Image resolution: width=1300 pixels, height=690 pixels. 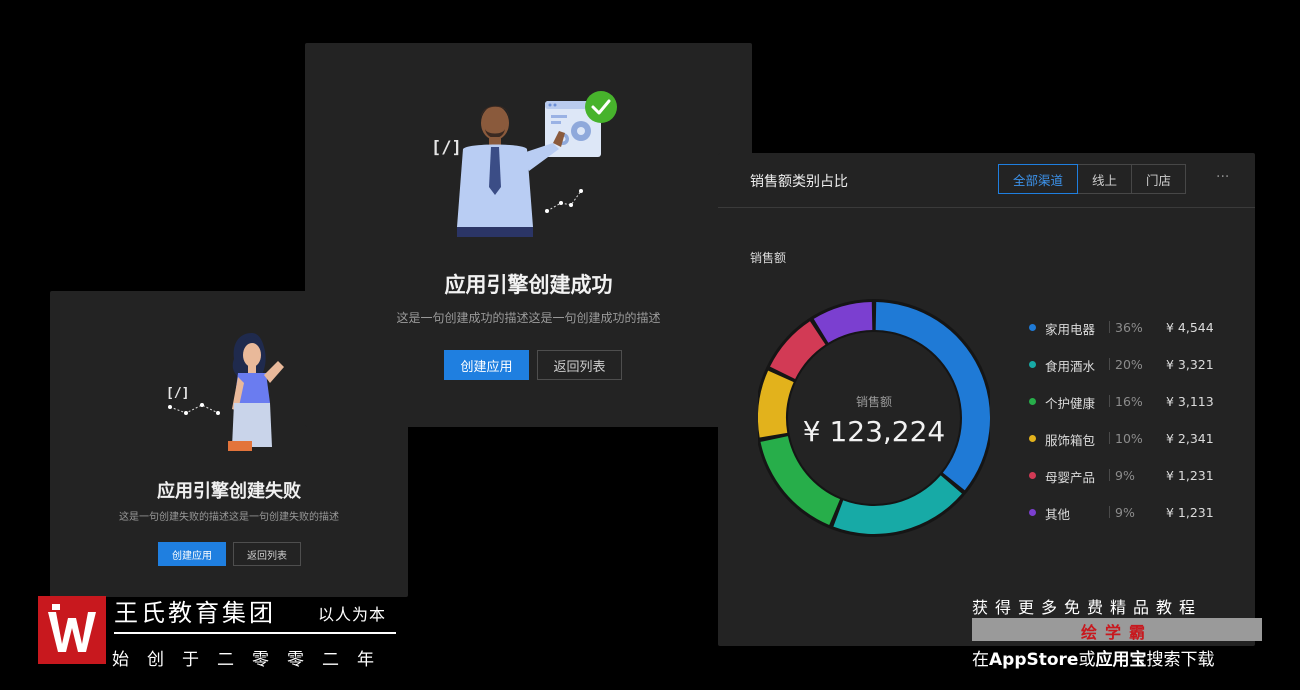 What do you see at coordinates (252, 660) in the screenshot?
I see `brand-since: 始创于二零零二年` at bounding box center [252, 660].